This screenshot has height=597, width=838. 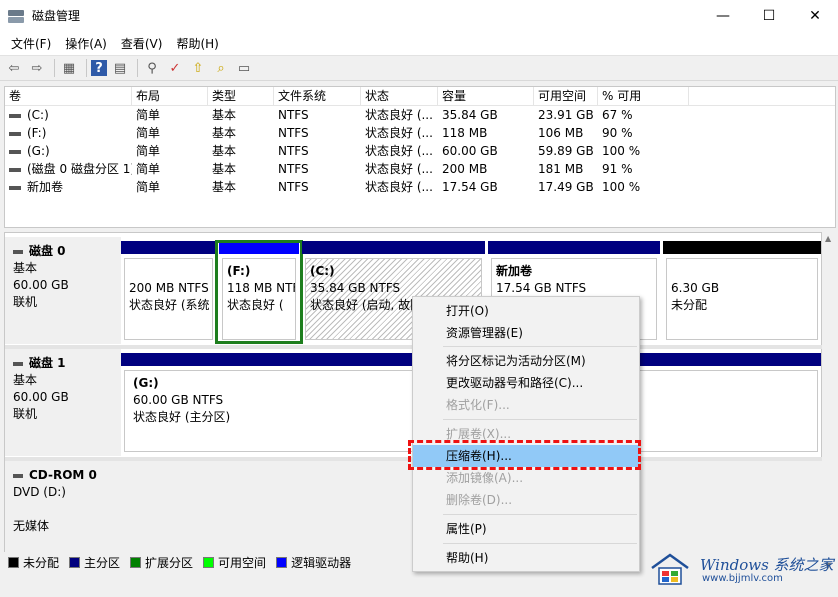 I want to click on table-cell: 59.89 GB, so click(x=566, y=151).